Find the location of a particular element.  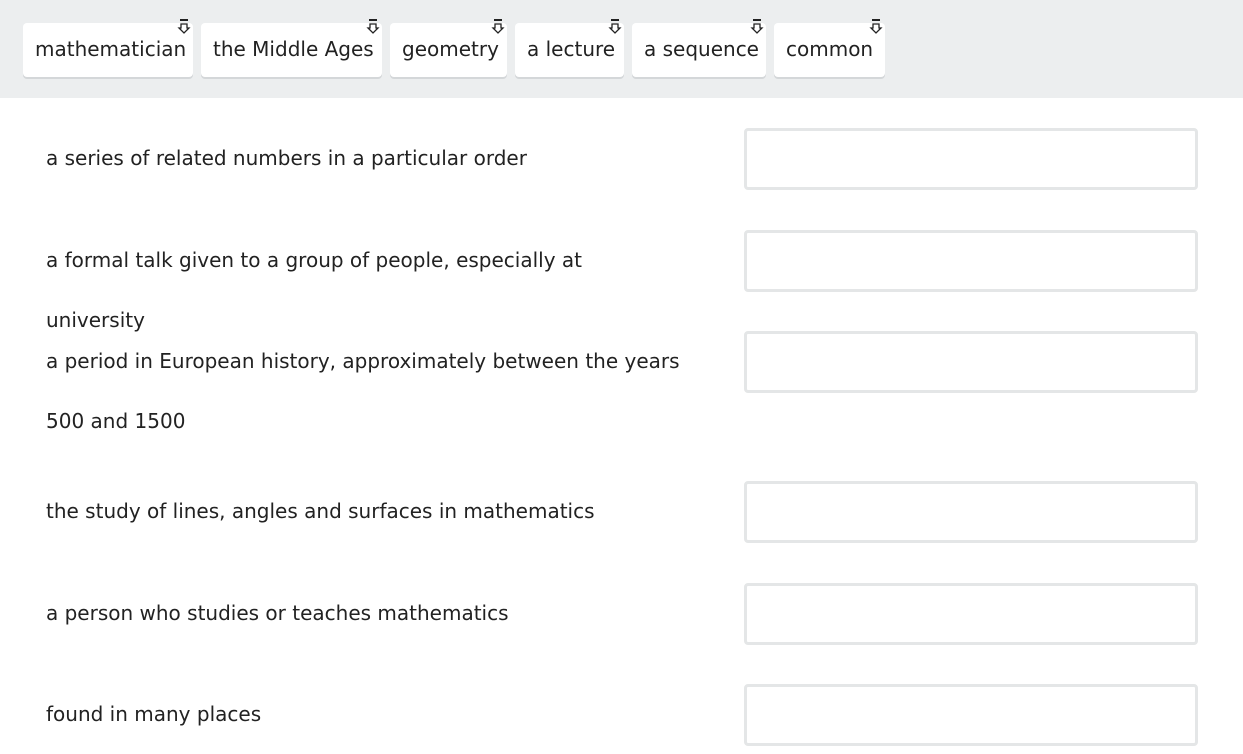

word-chip-mathematician: mathematician is located at coordinates (108, 48).